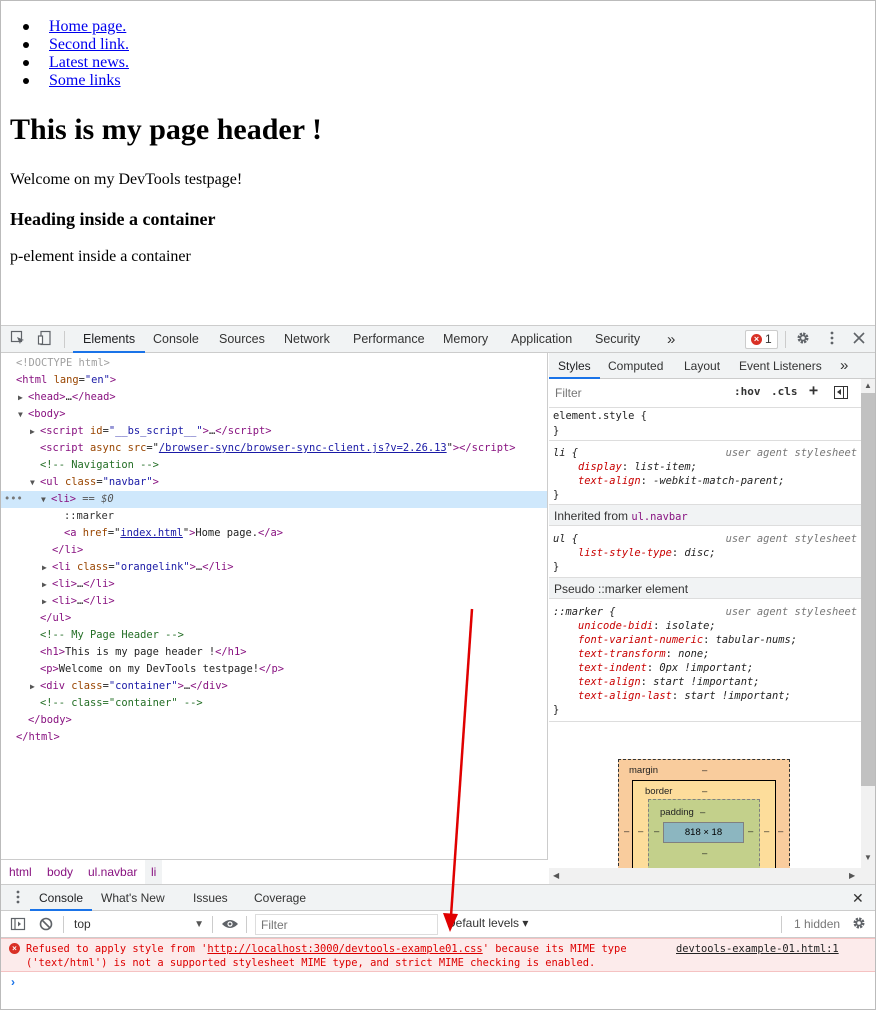 This screenshot has height=1010, width=876. What do you see at coordinates (138, 924) in the screenshot?
I see `context-selector: top ▼` at bounding box center [138, 924].